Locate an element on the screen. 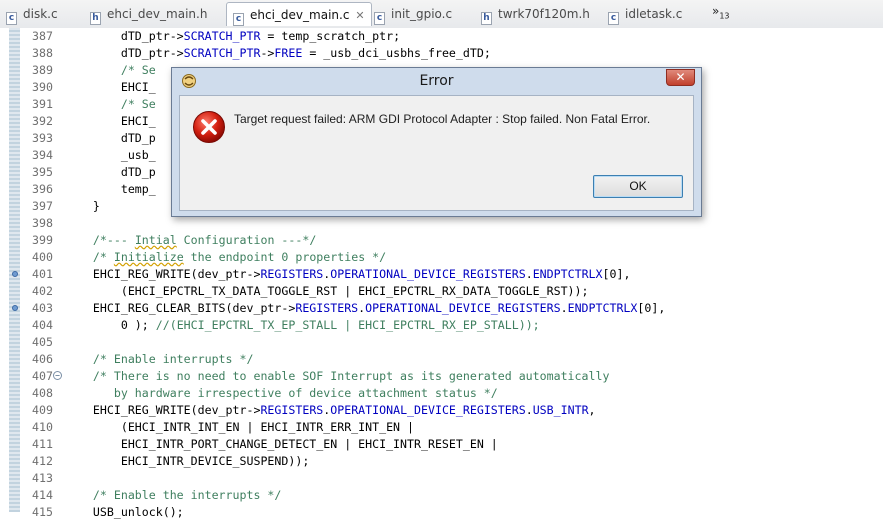 The height and width of the screenshot is (521, 883). code-token: = _usb_dci_usbhs_free_dTD; is located at coordinates (396, 53).